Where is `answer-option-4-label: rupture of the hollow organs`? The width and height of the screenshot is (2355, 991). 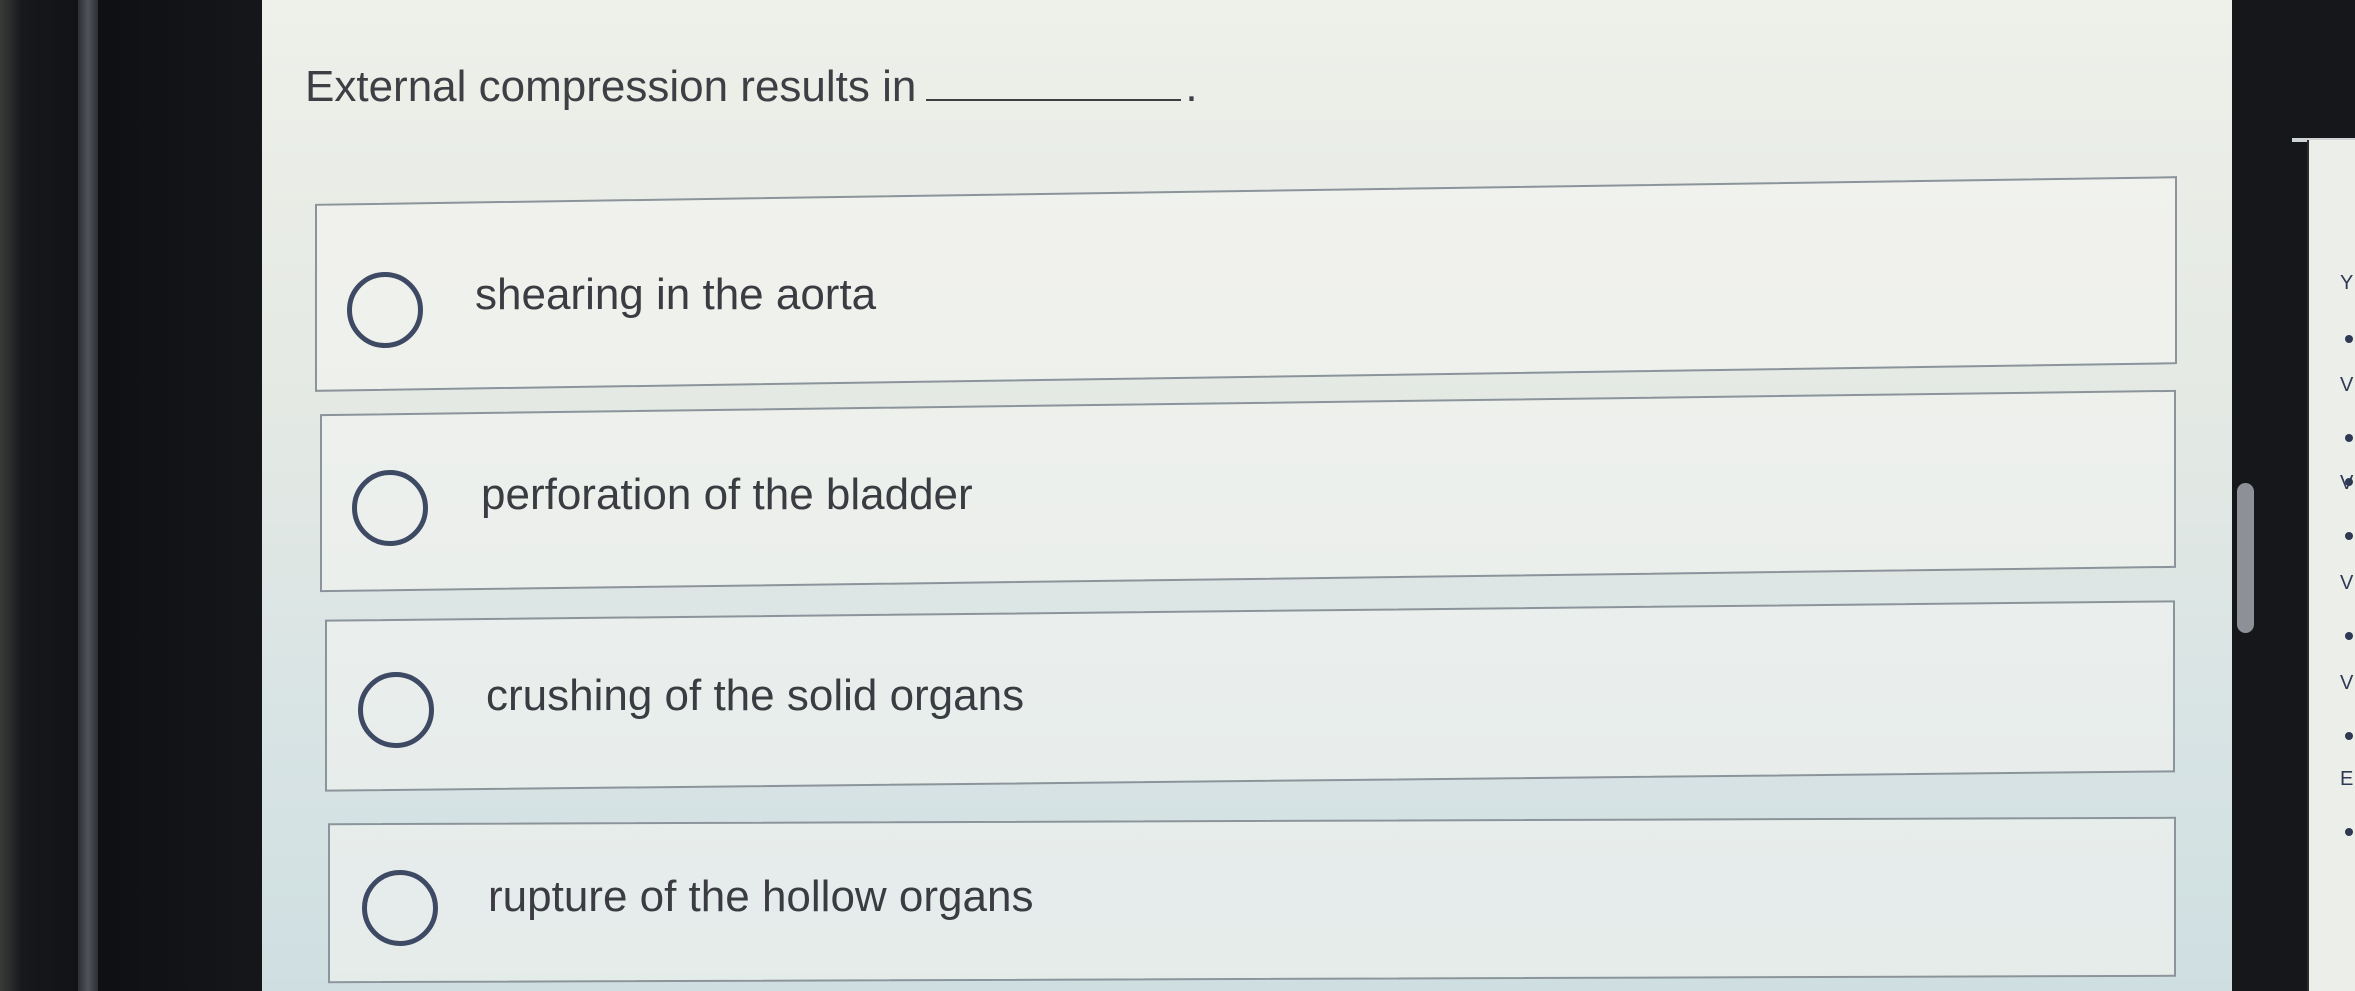
answer-option-4-label: rupture of the hollow organs is located at coordinates (761, 896).